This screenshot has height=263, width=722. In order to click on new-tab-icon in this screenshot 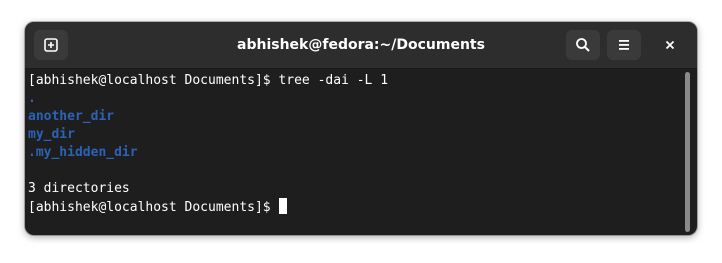, I will do `click(51, 45)`.